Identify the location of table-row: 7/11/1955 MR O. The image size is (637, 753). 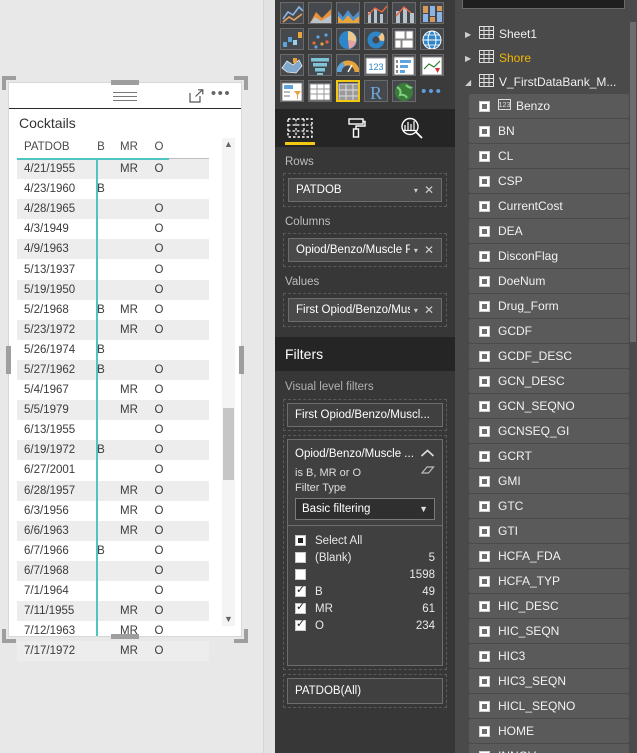
(113, 611).